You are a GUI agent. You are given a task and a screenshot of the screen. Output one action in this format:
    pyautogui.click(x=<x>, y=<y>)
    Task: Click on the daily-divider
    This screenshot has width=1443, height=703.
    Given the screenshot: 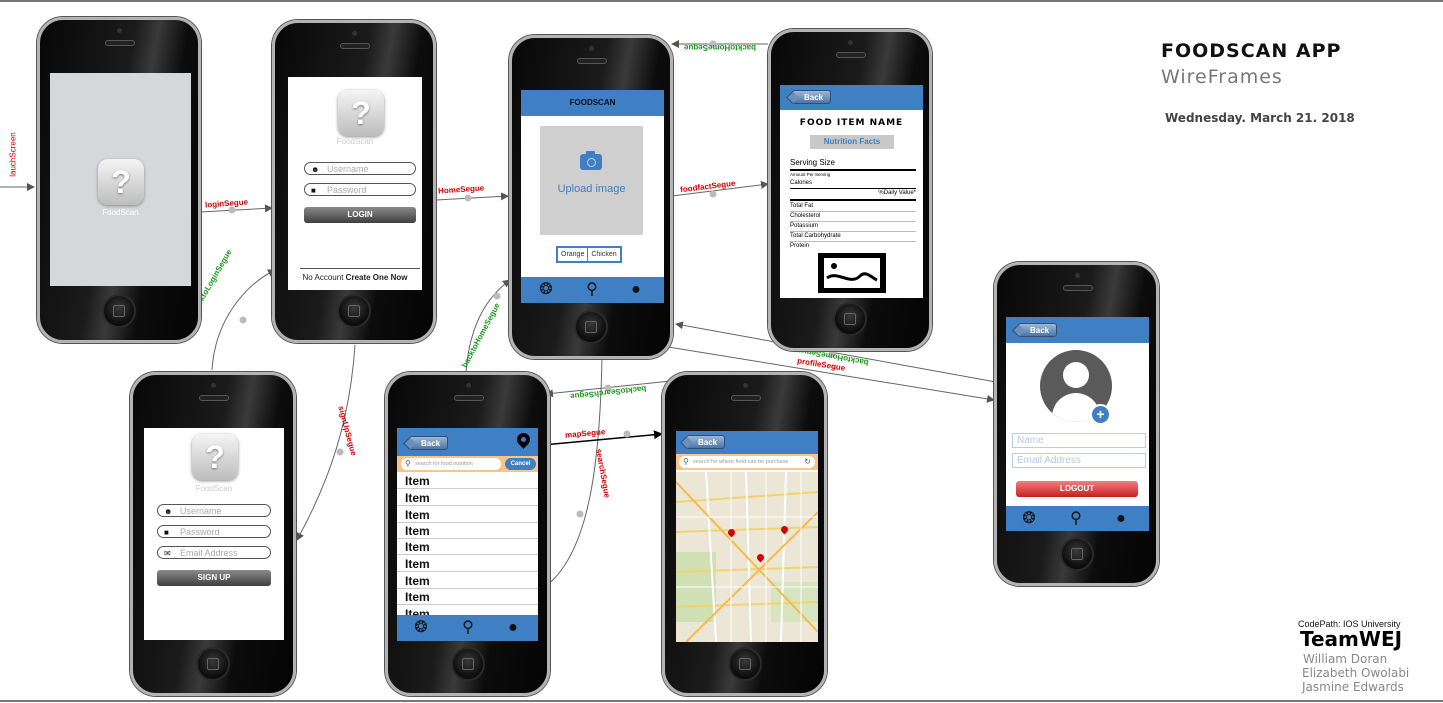 What is the action you would take?
    pyautogui.click(x=853, y=200)
    